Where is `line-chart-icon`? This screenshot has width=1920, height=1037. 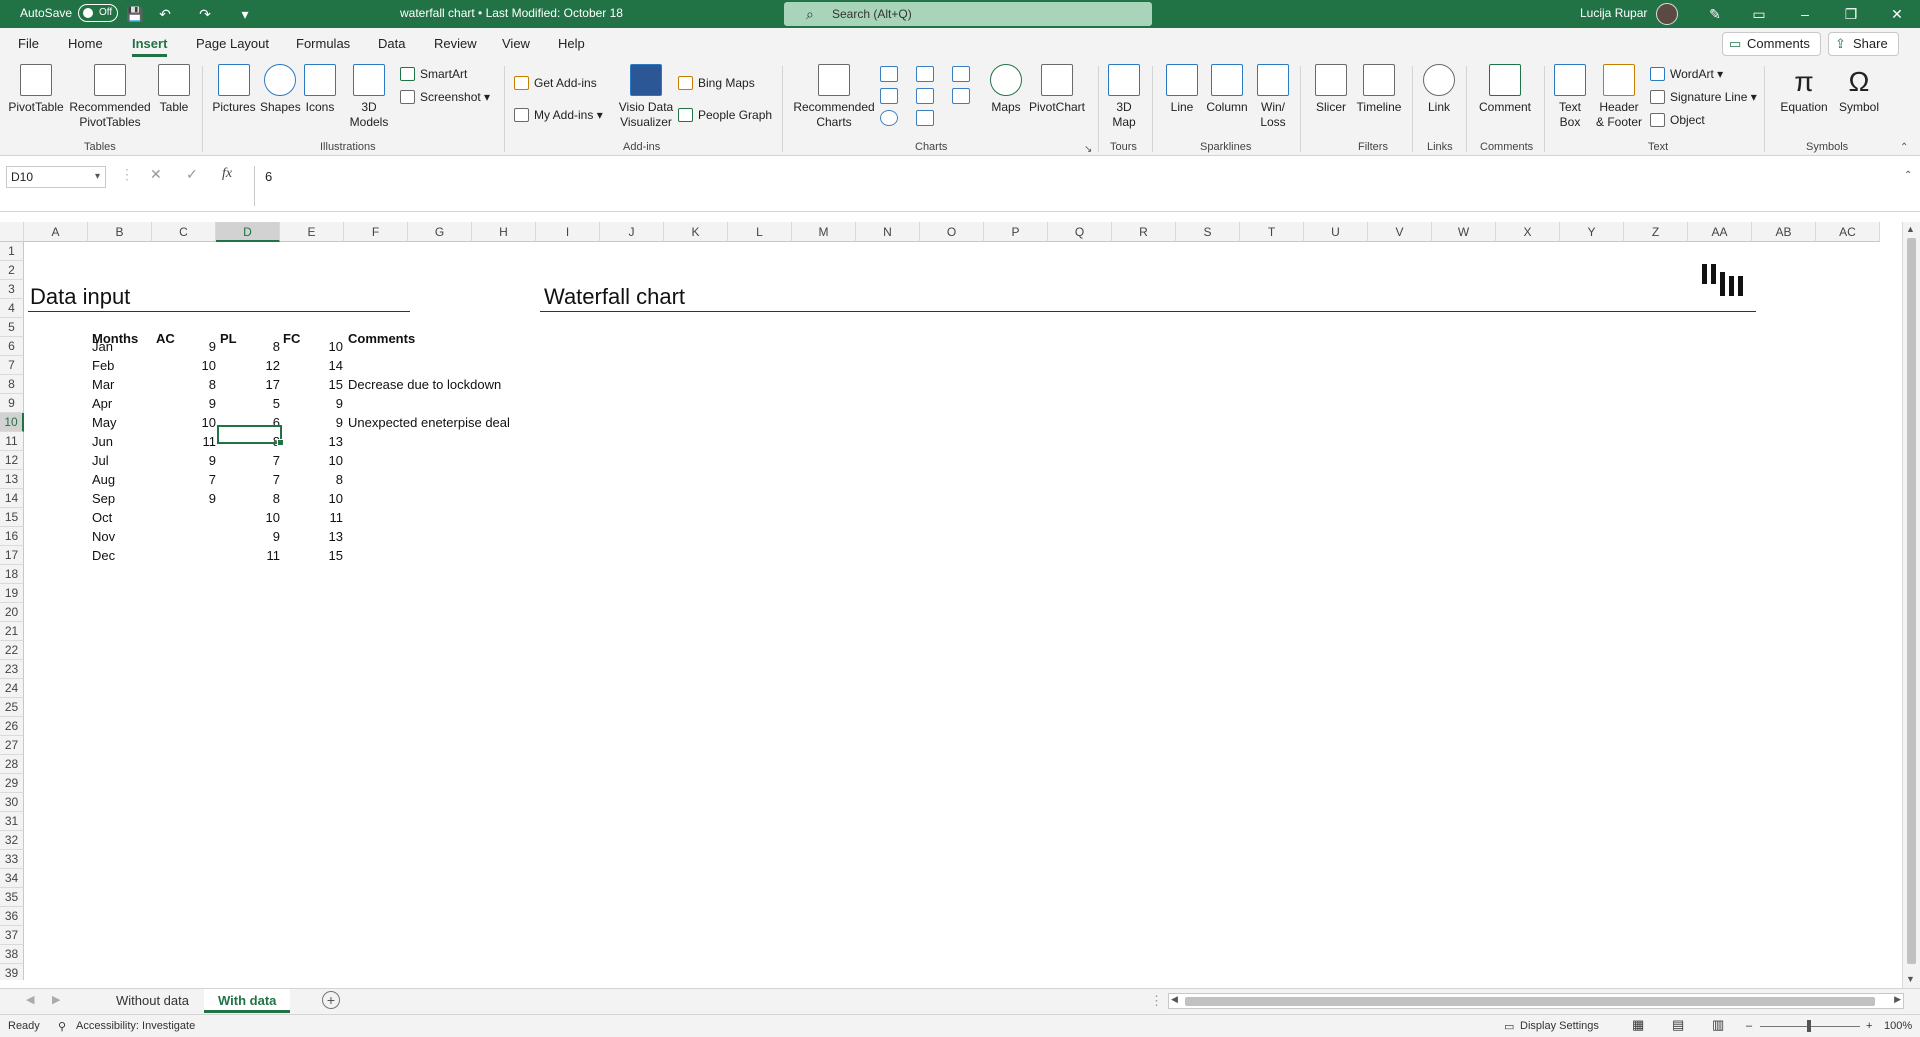 line-chart-icon is located at coordinates (889, 96).